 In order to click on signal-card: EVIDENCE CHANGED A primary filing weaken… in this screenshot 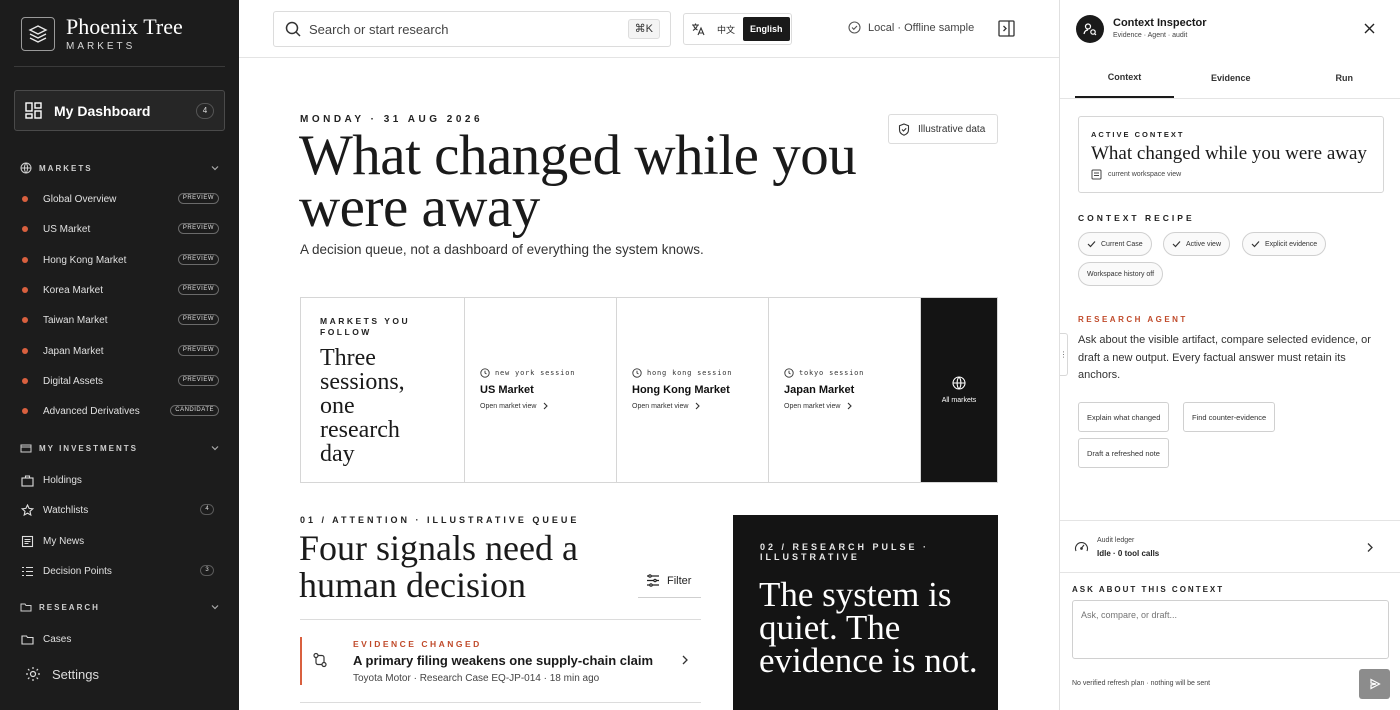, I will do `click(500, 661)`.